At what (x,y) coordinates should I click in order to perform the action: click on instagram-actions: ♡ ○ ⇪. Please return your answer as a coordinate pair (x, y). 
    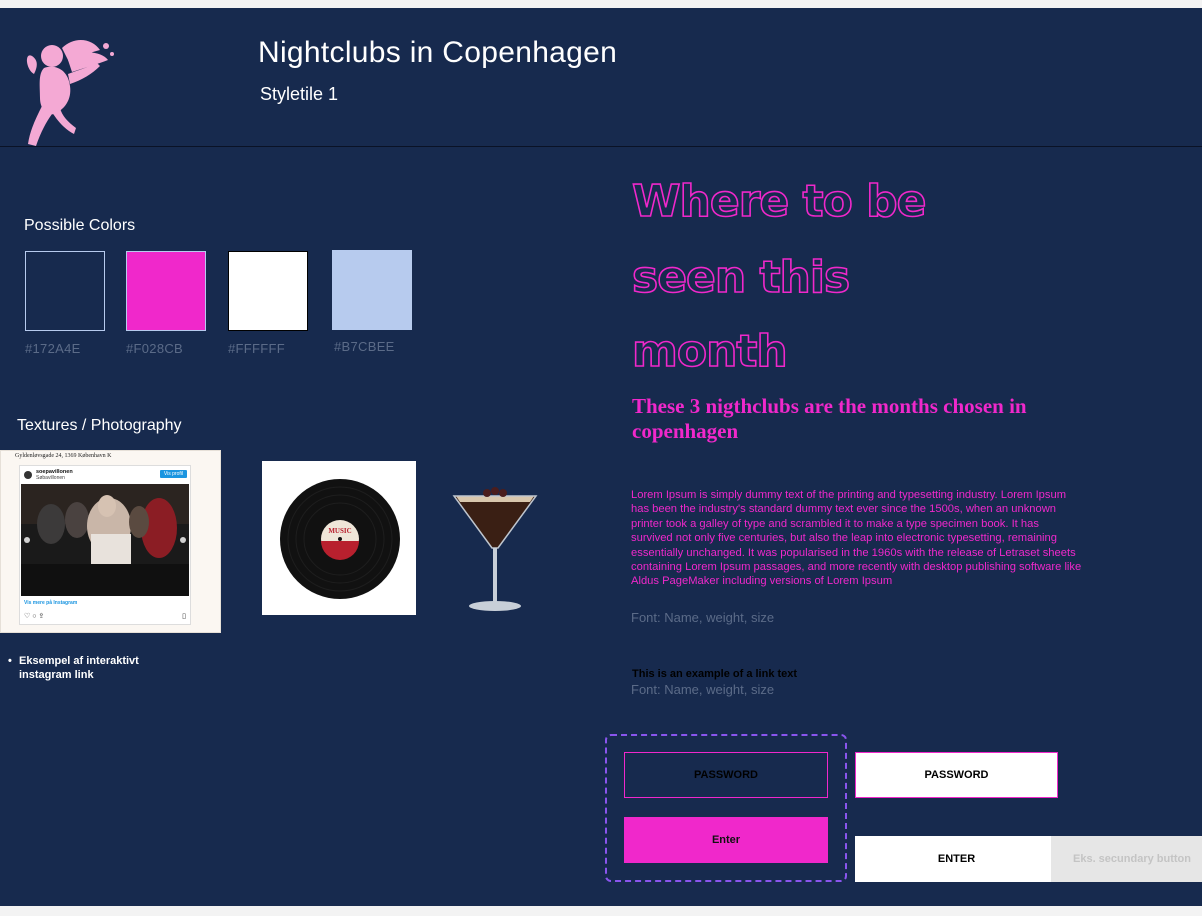
    Looking at the image, I should click on (34, 616).